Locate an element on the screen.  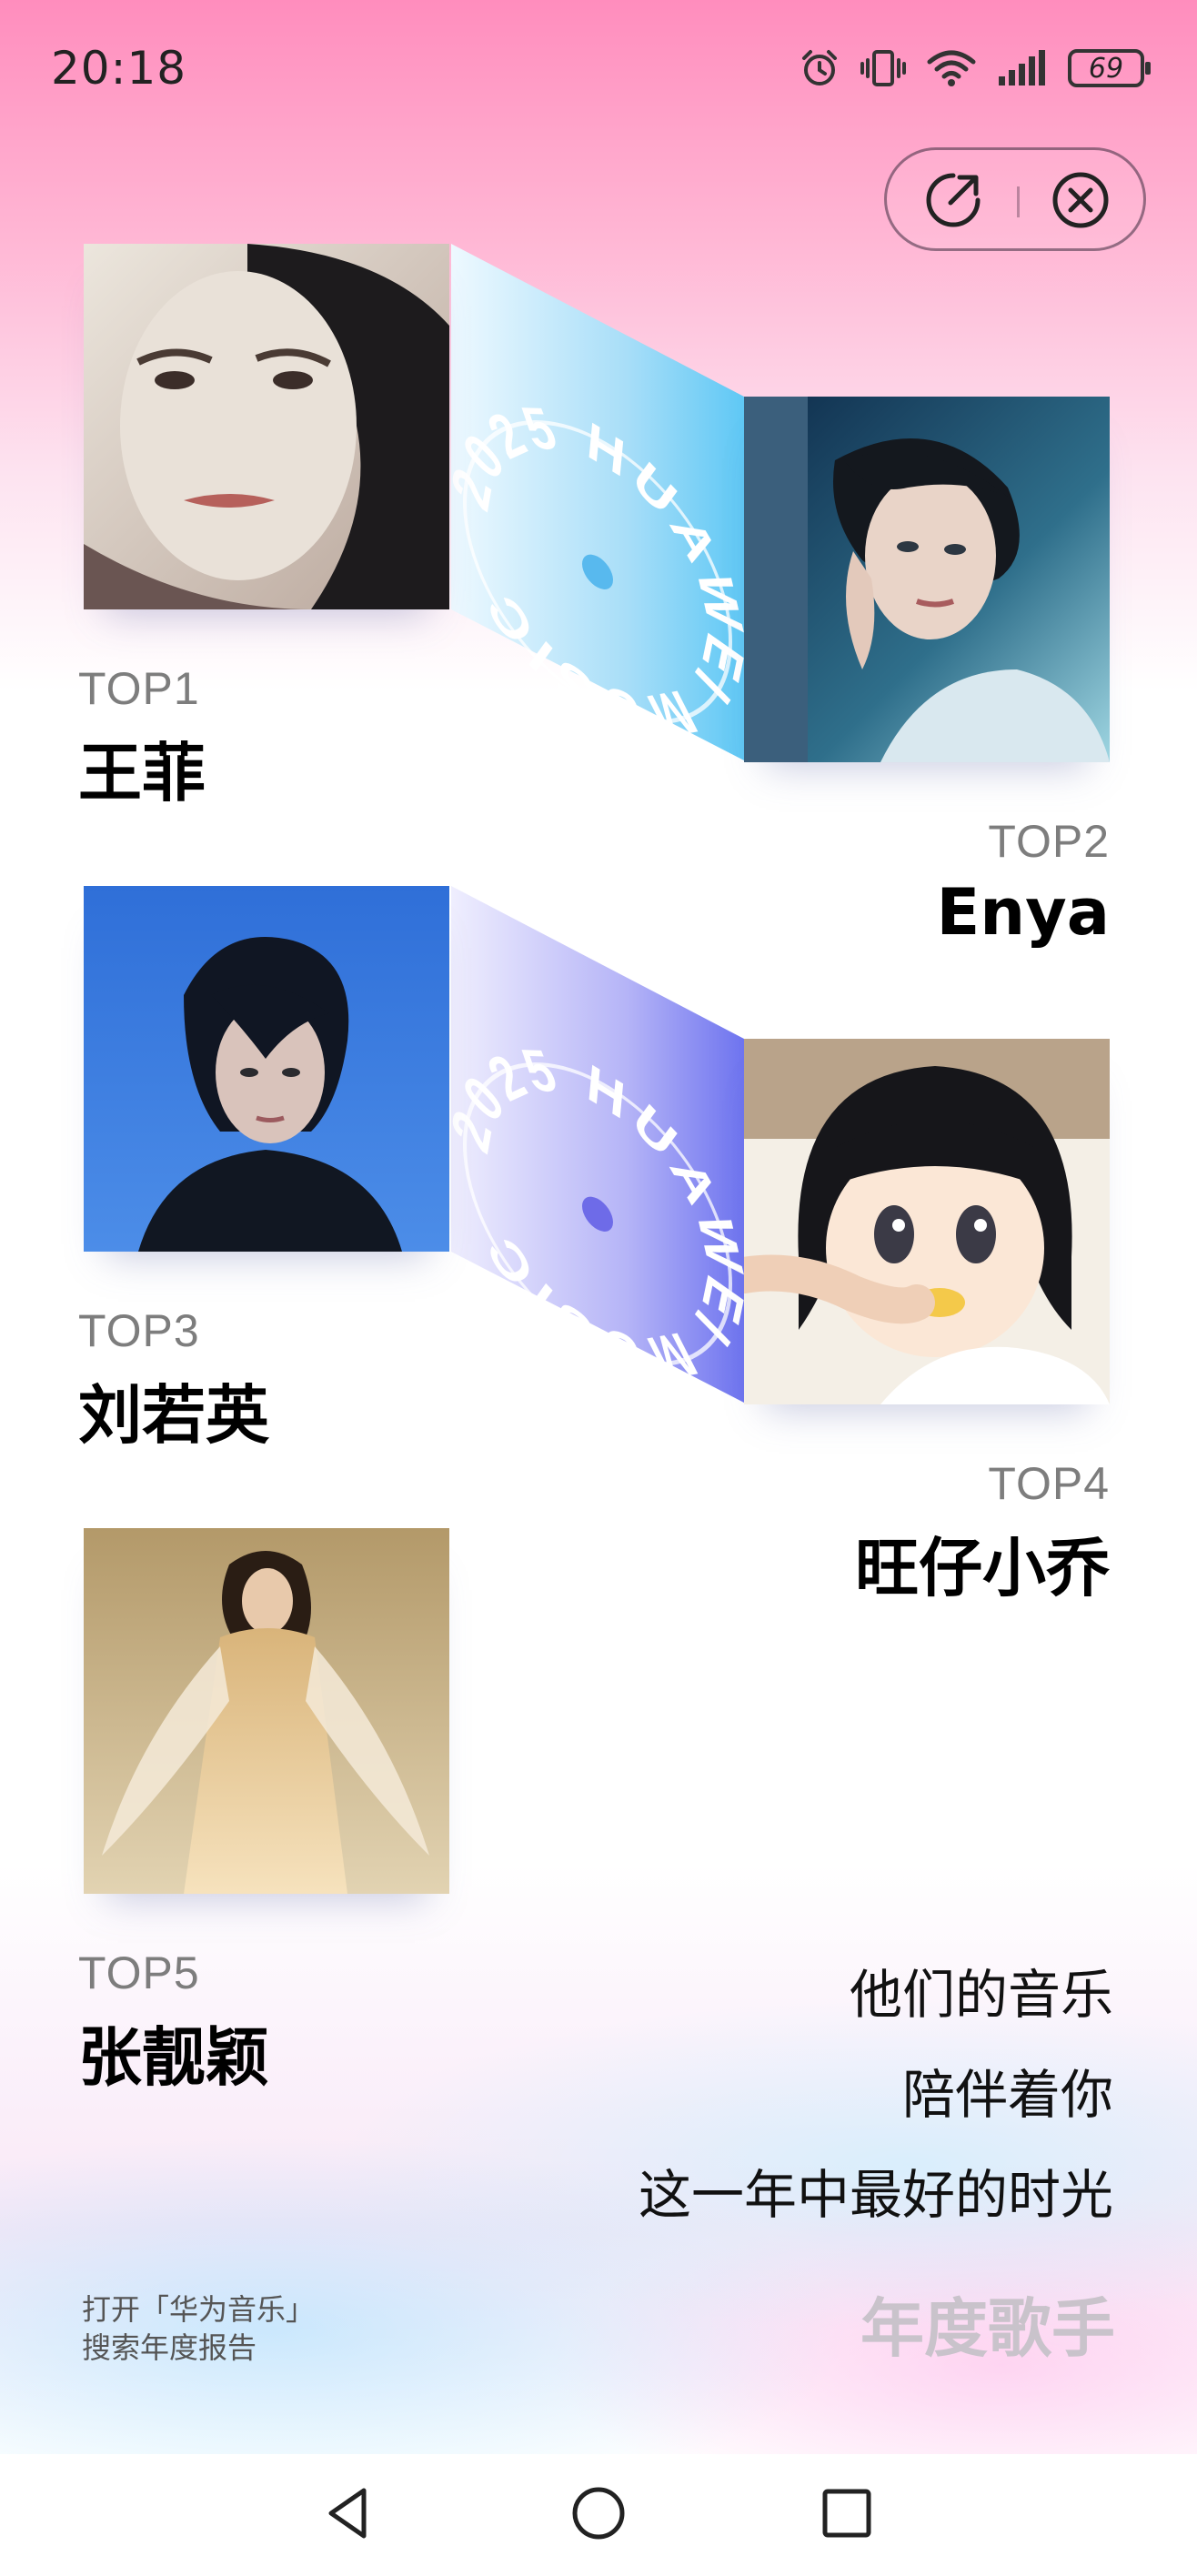
rank-label-top1: TOP1 is located at coordinates (139, 688).